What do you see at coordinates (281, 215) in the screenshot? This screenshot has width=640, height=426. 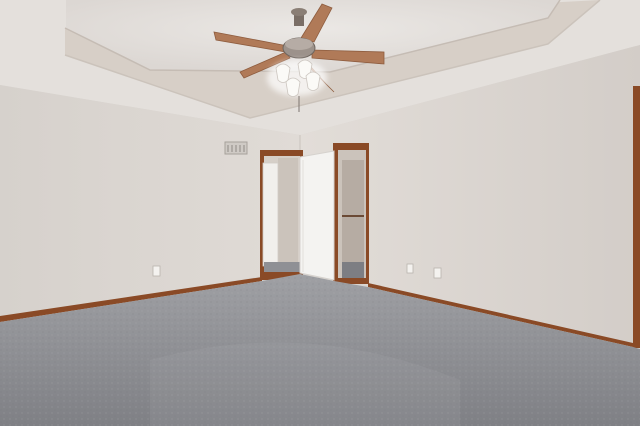 I see `interior-doorway` at bounding box center [281, 215].